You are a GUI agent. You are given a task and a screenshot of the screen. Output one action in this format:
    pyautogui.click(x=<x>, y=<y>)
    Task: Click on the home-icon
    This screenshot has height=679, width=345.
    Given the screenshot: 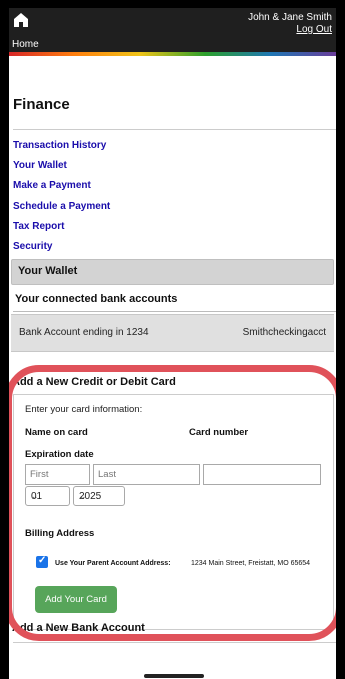 What is the action you would take?
    pyautogui.click(x=21, y=20)
    